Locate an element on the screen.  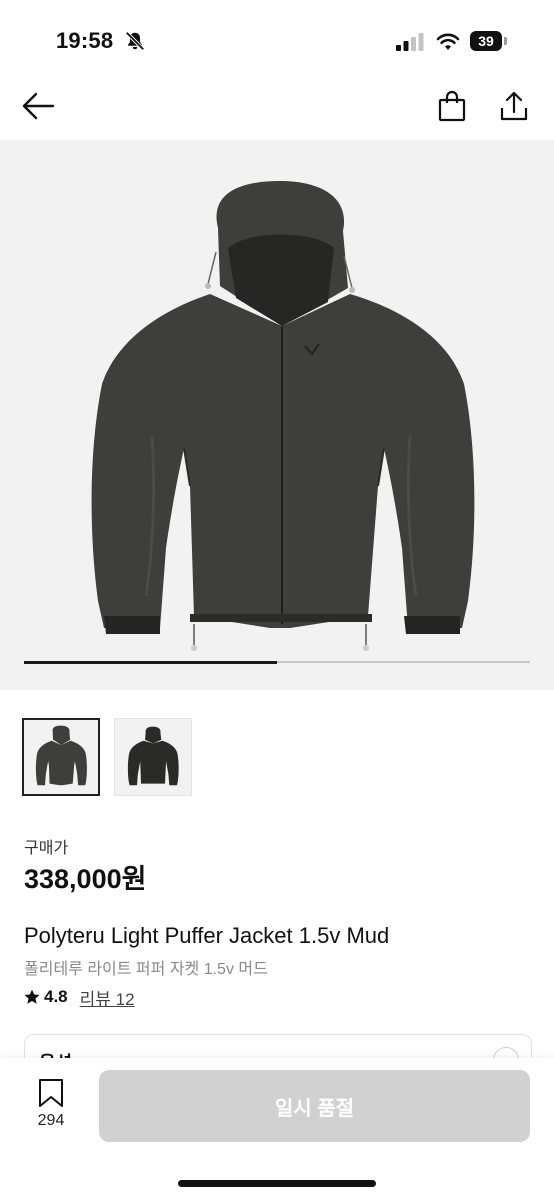
shopping-bag-icon is located at coordinates (452, 106).